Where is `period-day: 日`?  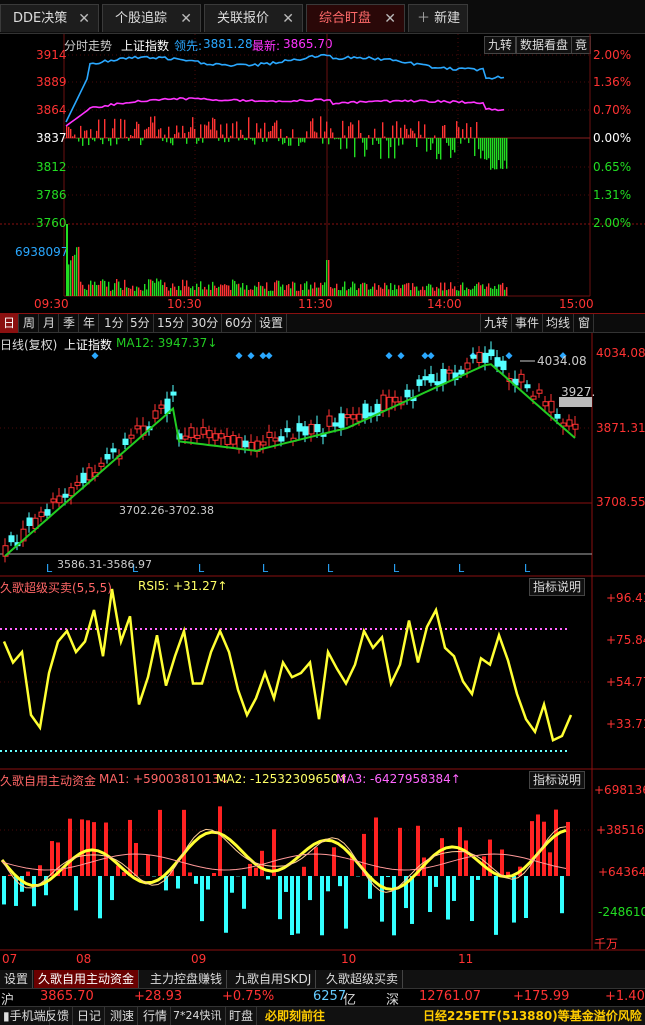
period-day: 日 is located at coordinates (10, 323).